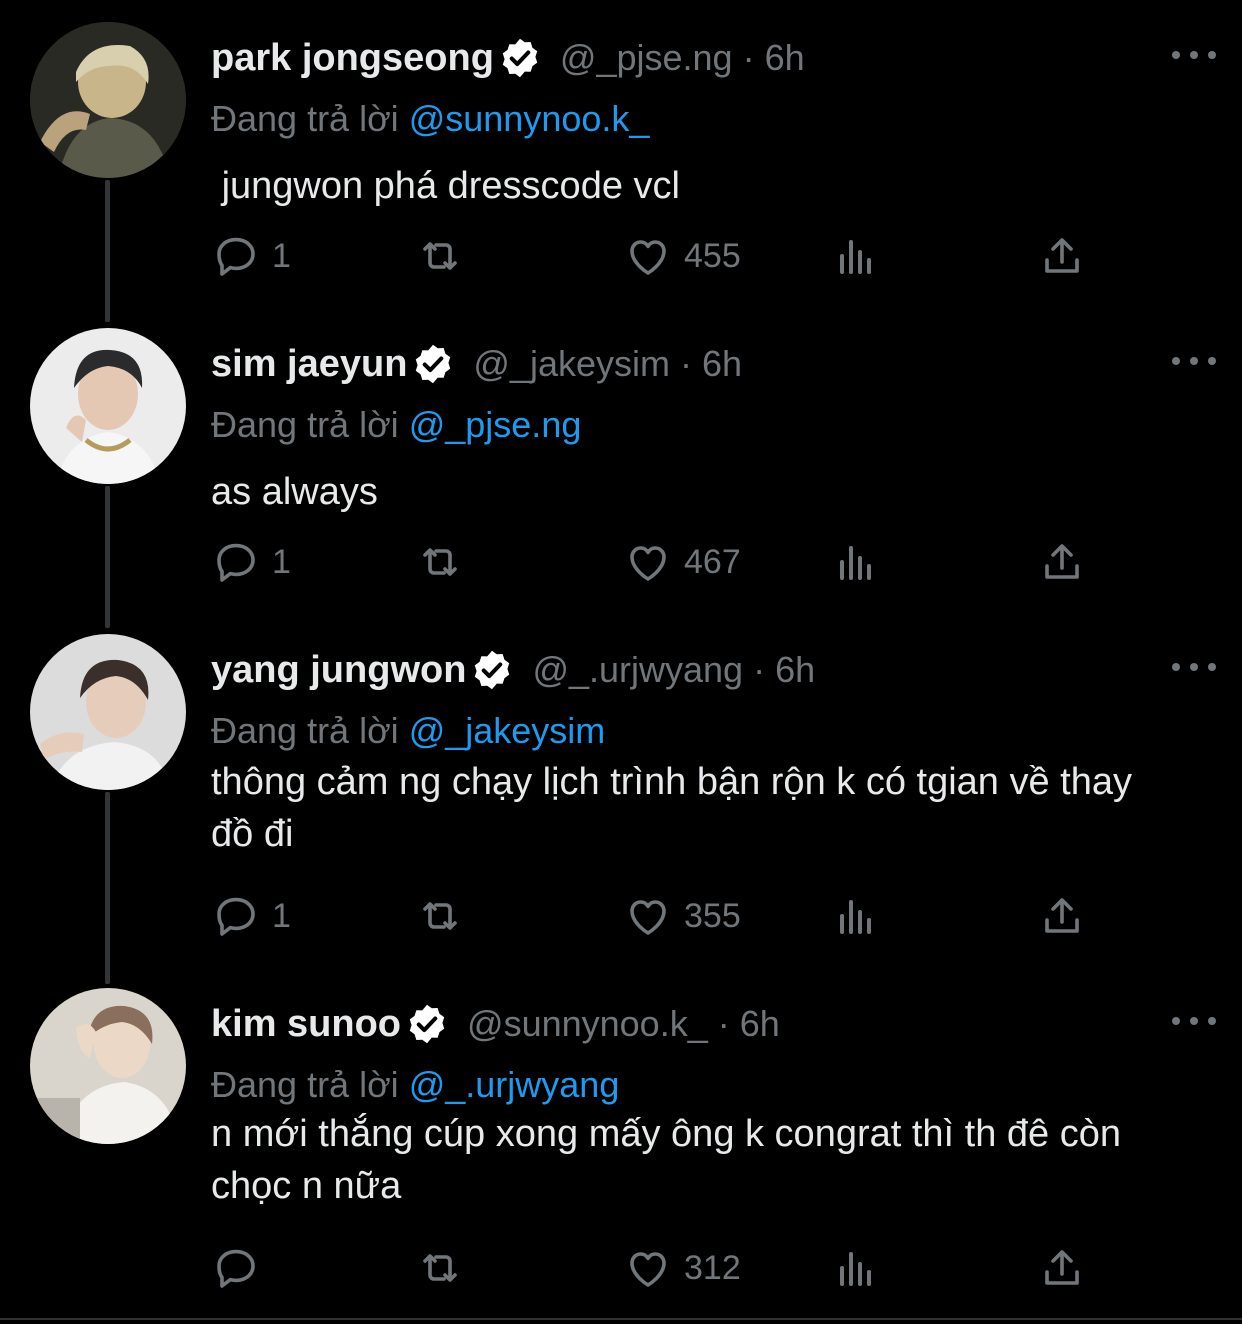 The height and width of the screenshot is (1324, 1242). What do you see at coordinates (306, 1024) in the screenshot?
I see `display-name: kim sunoo` at bounding box center [306, 1024].